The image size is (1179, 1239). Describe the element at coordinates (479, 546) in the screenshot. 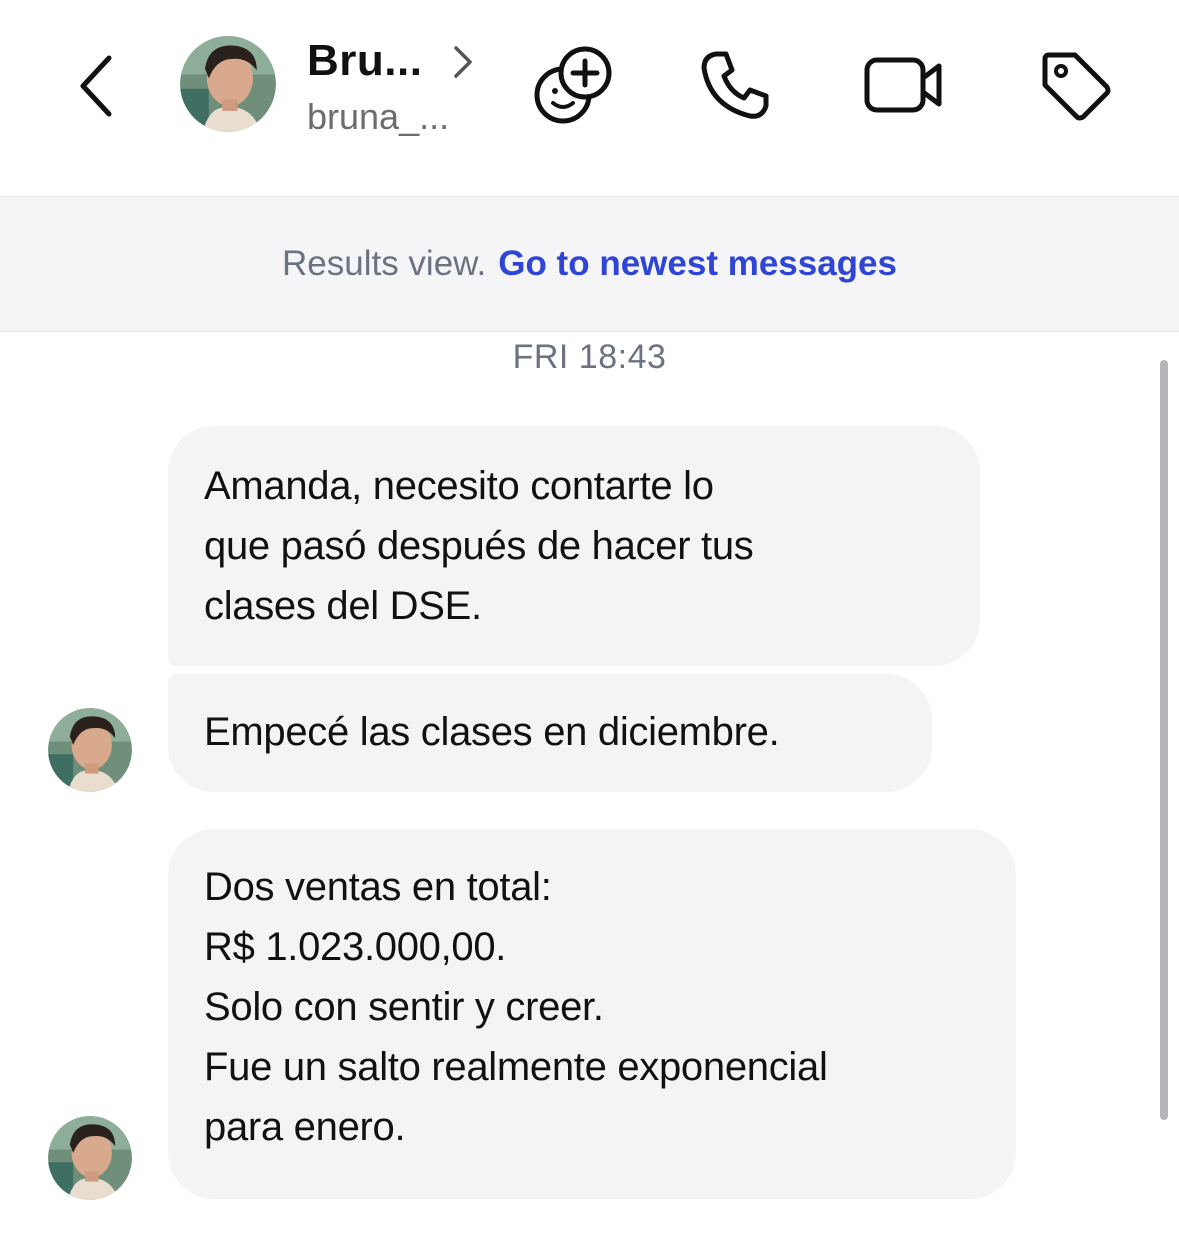

I see `message-line: que pasó después de hacer tus` at that location.